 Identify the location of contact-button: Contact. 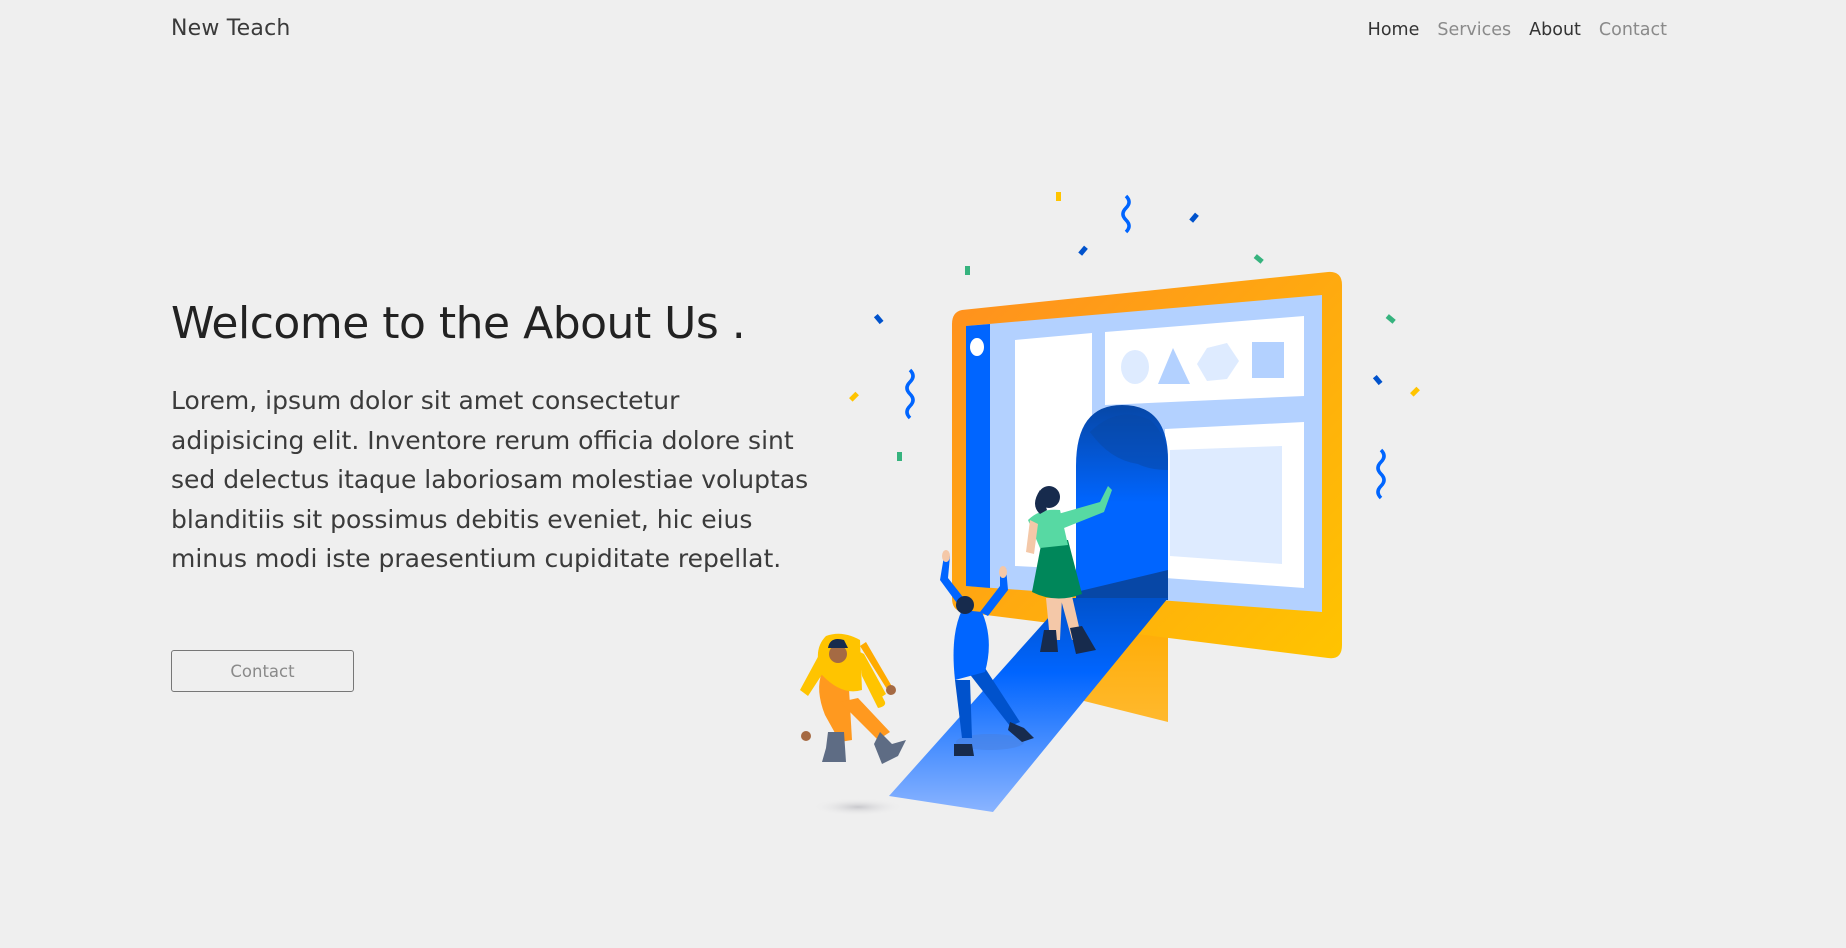
(262, 671).